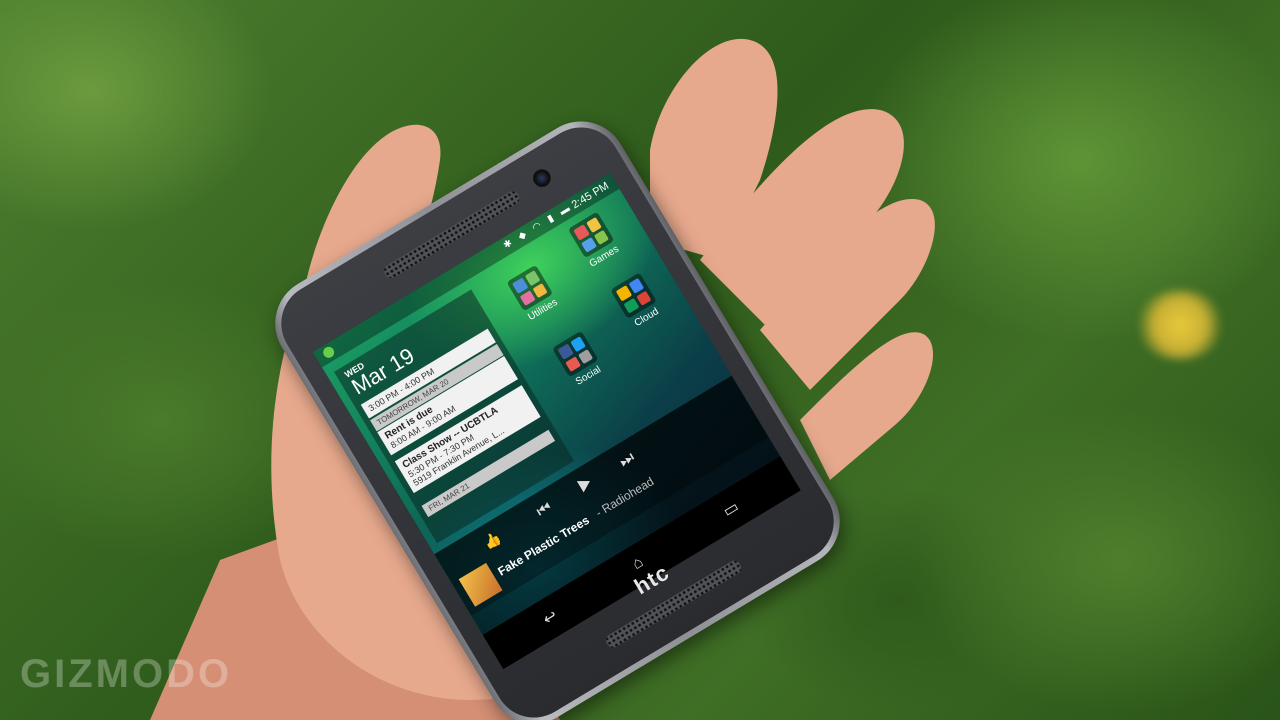 This screenshot has width=1280, height=720. I want to click on thumbs-up-icon: 👍, so click(493, 541).